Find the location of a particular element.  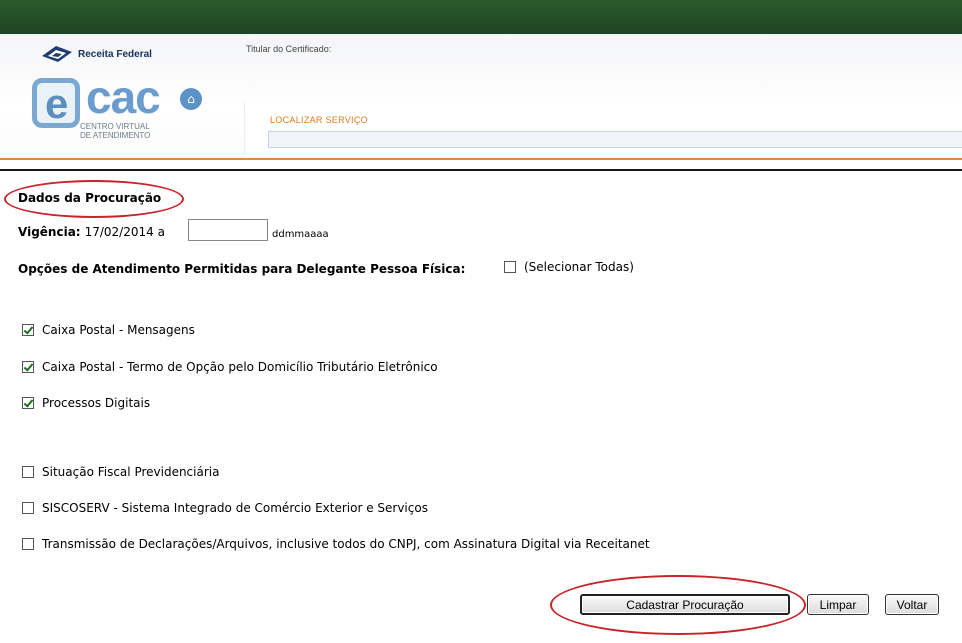

select-all-row: (Selecionar Todas) is located at coordinates (569, 267).